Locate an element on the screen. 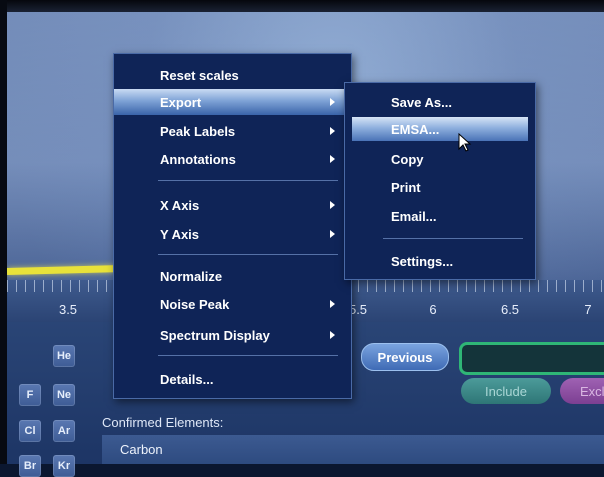  menu-item-y-axis: Y Axis is located at coordinates (232, 234).